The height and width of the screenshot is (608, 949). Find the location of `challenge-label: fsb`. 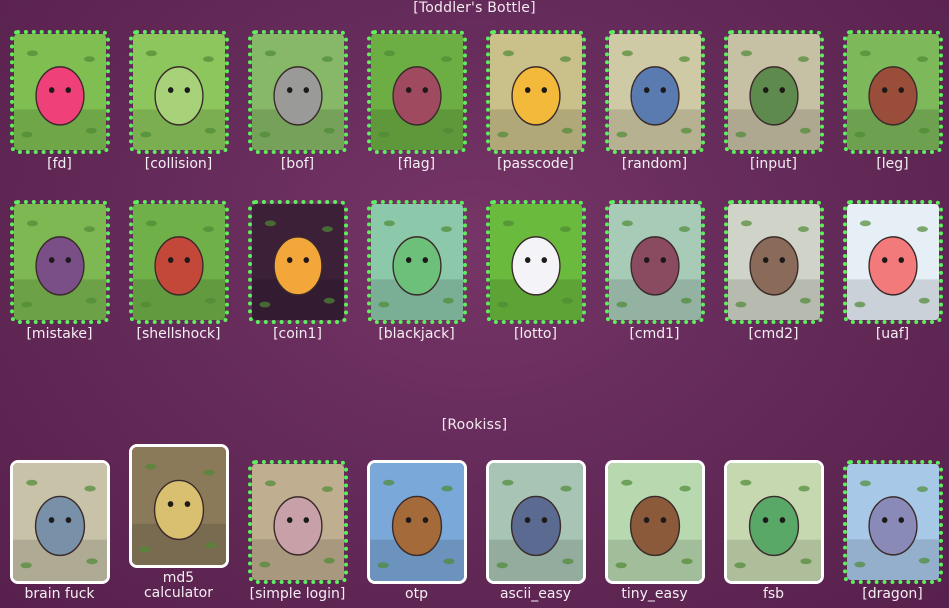

challenge-label: fsb is located at coordinates (773, 594).